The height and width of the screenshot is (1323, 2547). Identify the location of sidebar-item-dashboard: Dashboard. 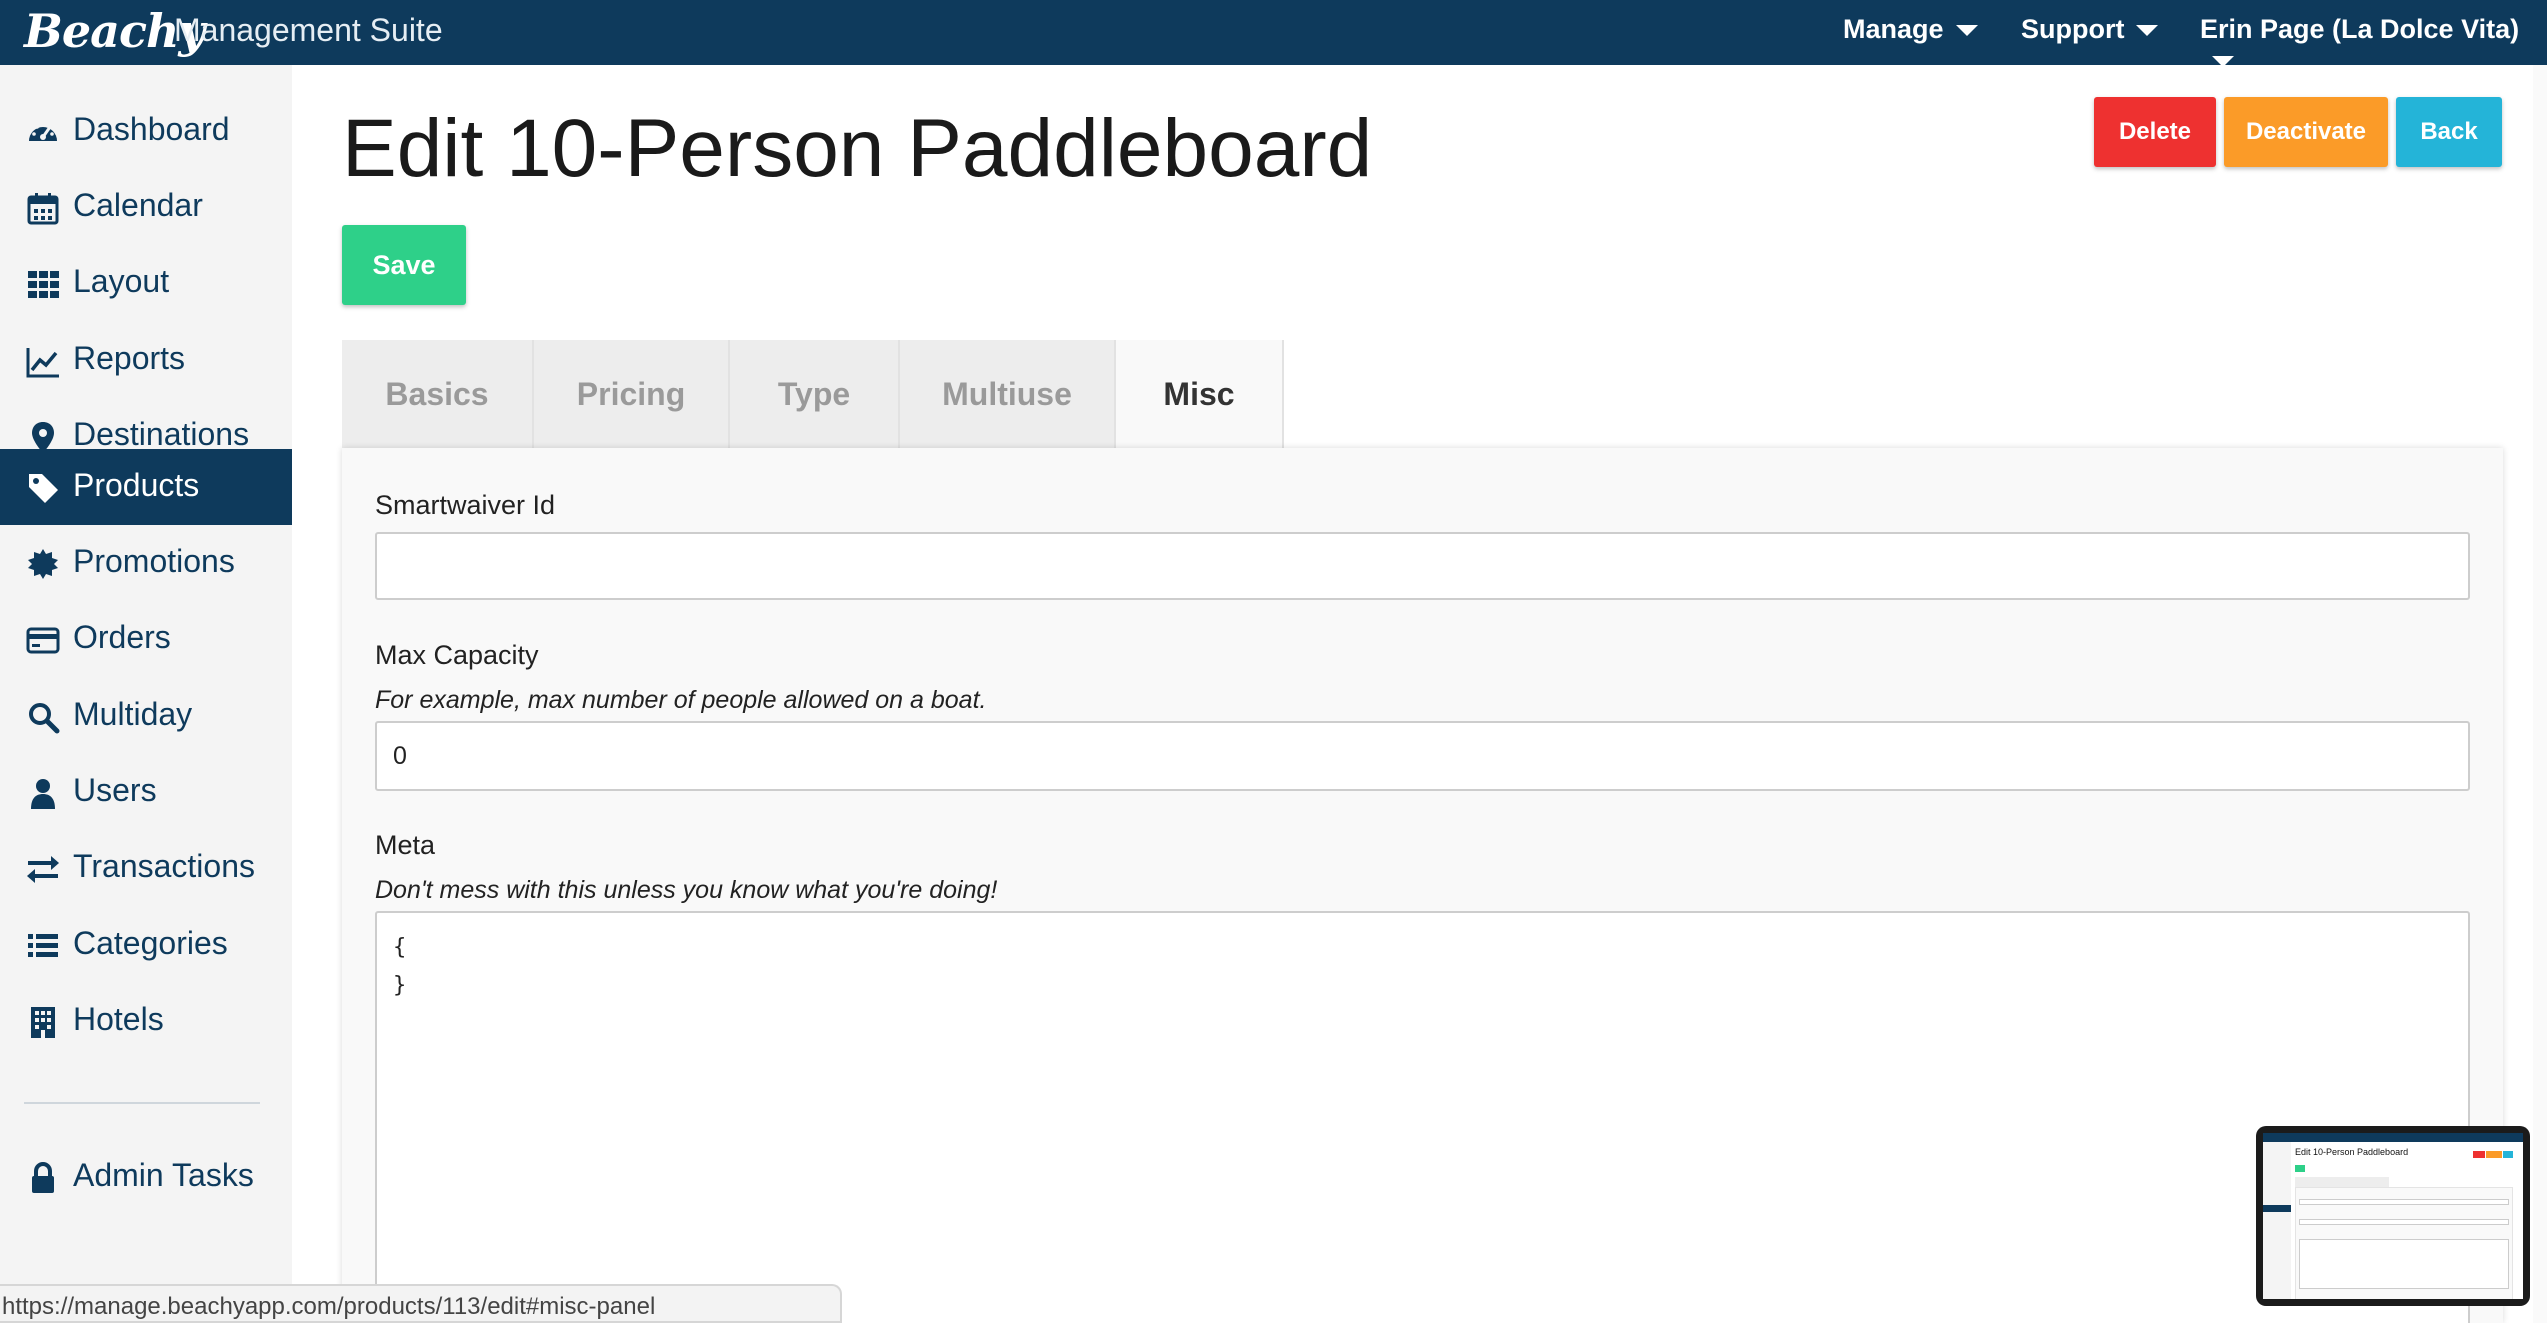
(146, 131).